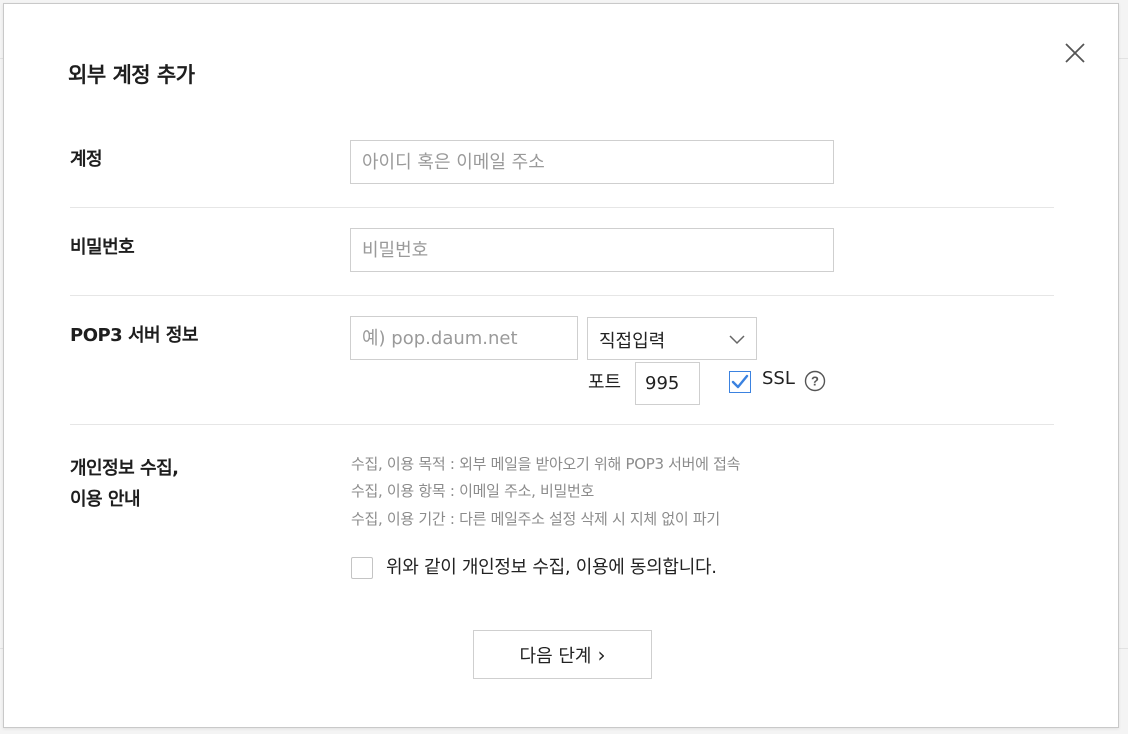 The image size is (1128, 734). I want to click on help-icon-glyph: ?, so click(815, 381).